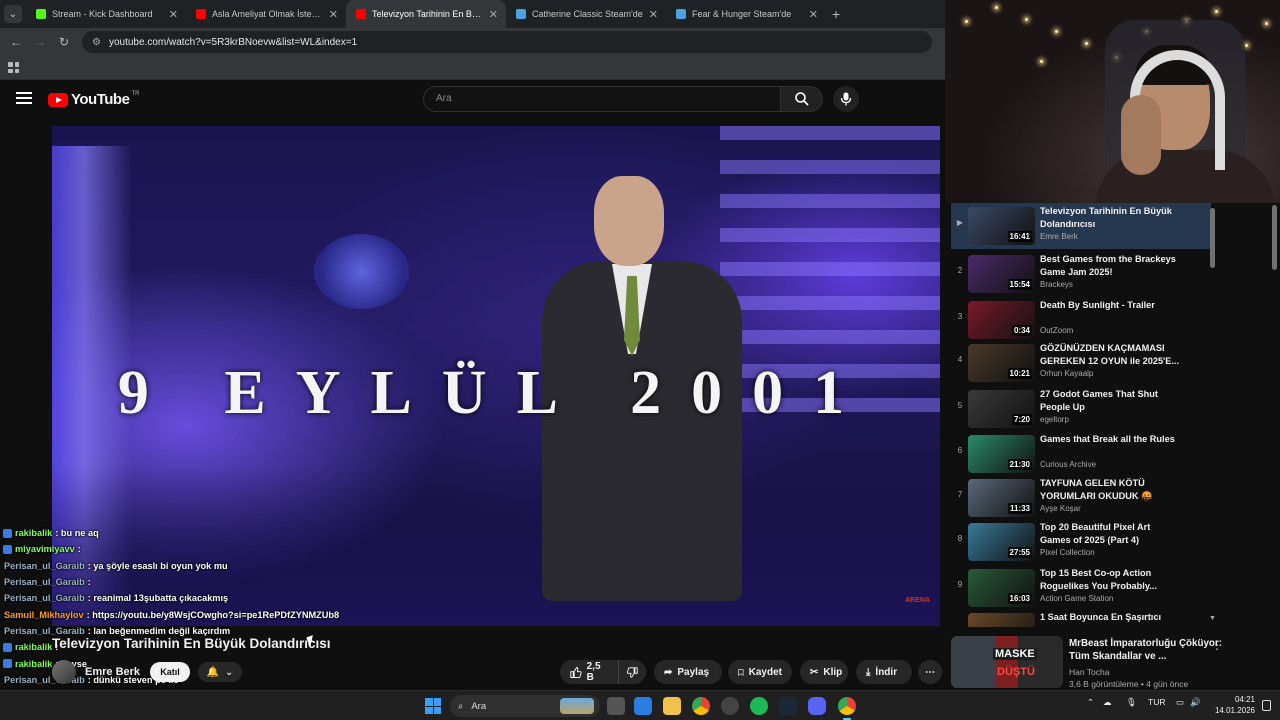 The width and height of the screenshot is (1280, 720). Describe the element at coordinates (1131, 702) in the screenshot. I see `mic-icon: 🎙` at that location.